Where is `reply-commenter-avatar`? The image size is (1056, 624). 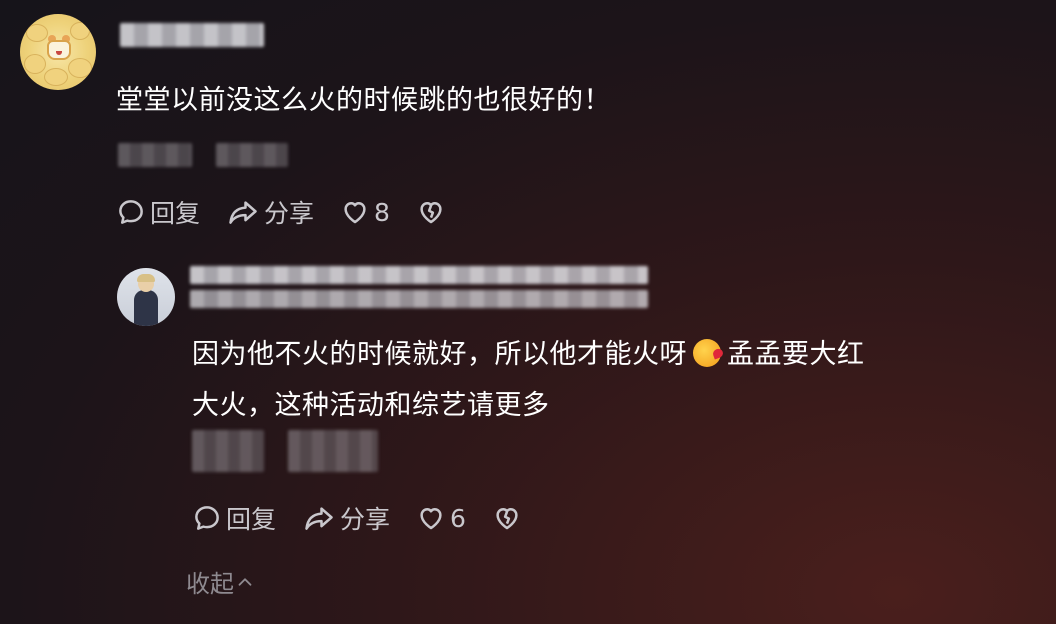 reply-commenter-avatar is located at coordinates (146, 297).